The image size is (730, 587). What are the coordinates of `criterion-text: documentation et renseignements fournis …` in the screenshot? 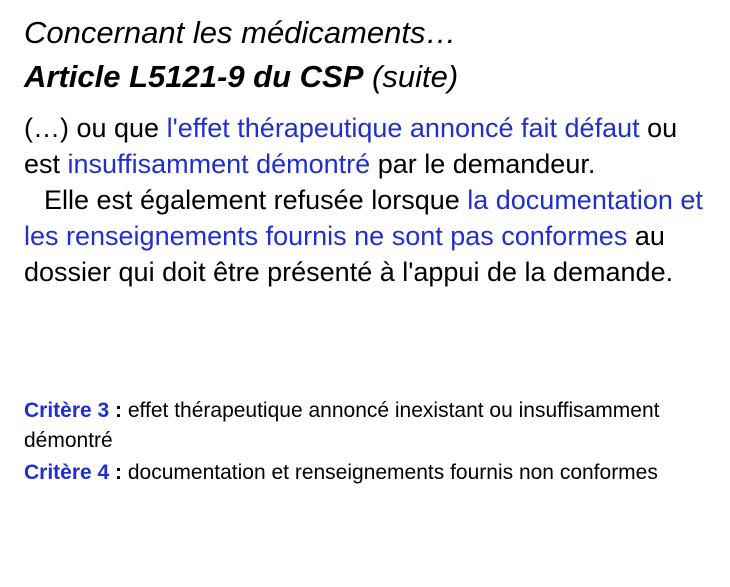 It's located at (390, 472).